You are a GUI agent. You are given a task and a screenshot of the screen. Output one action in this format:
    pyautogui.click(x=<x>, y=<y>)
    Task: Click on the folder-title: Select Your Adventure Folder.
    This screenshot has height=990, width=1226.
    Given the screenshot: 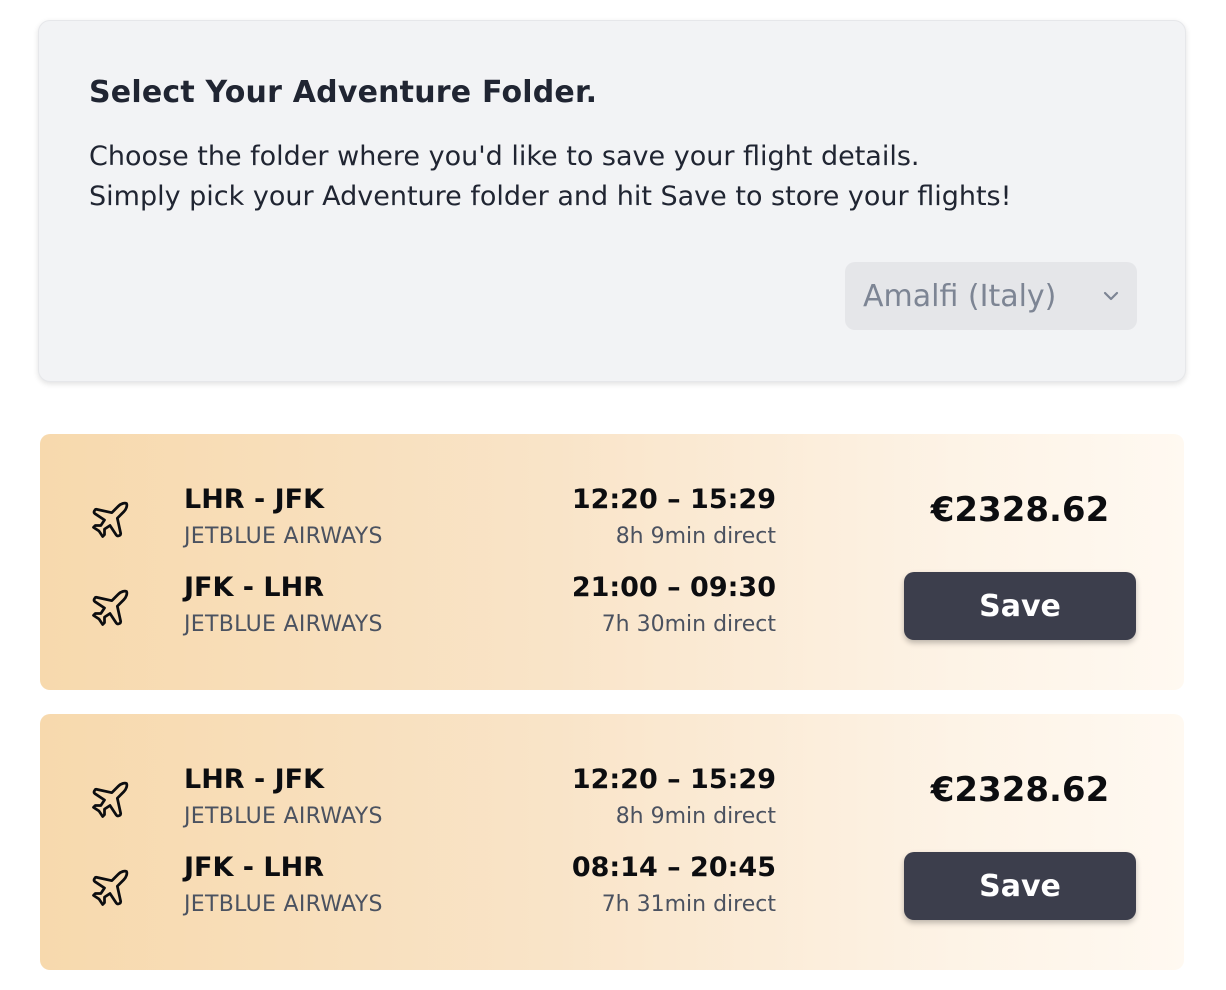 What is the action you would take?
    pyautogui.click(x=343, y=92)
    